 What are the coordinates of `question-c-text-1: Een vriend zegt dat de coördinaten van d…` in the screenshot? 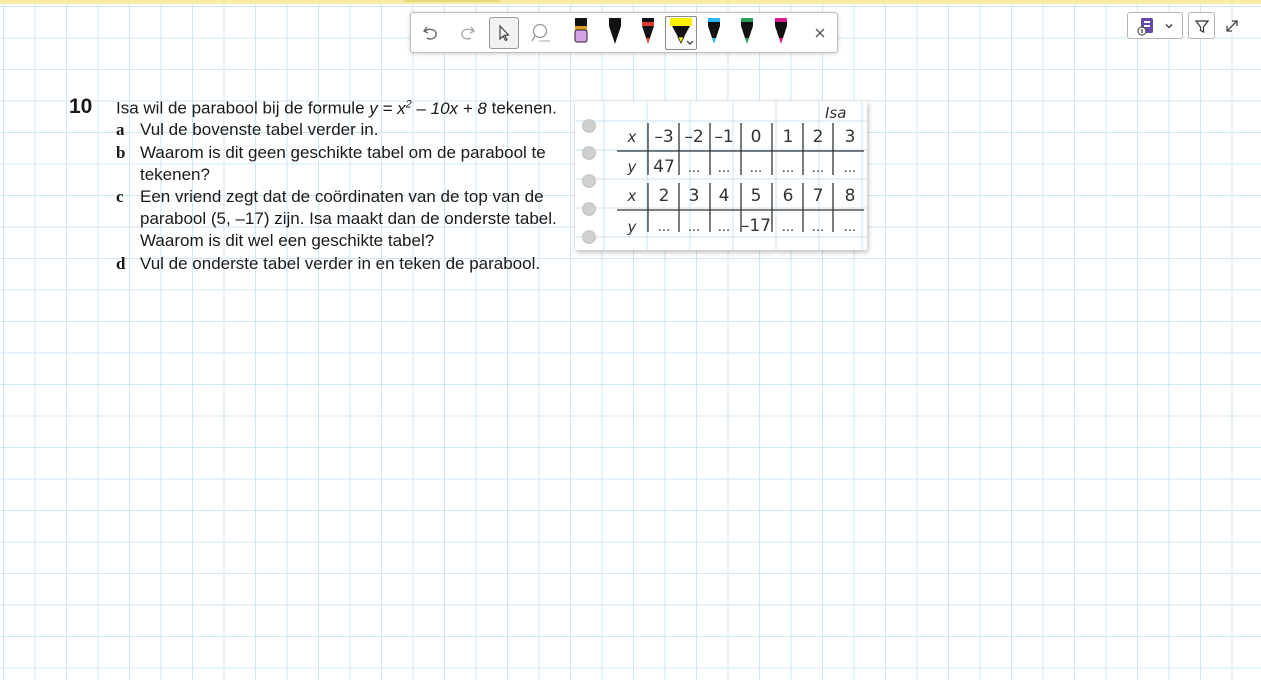 It's located at (342, 196).